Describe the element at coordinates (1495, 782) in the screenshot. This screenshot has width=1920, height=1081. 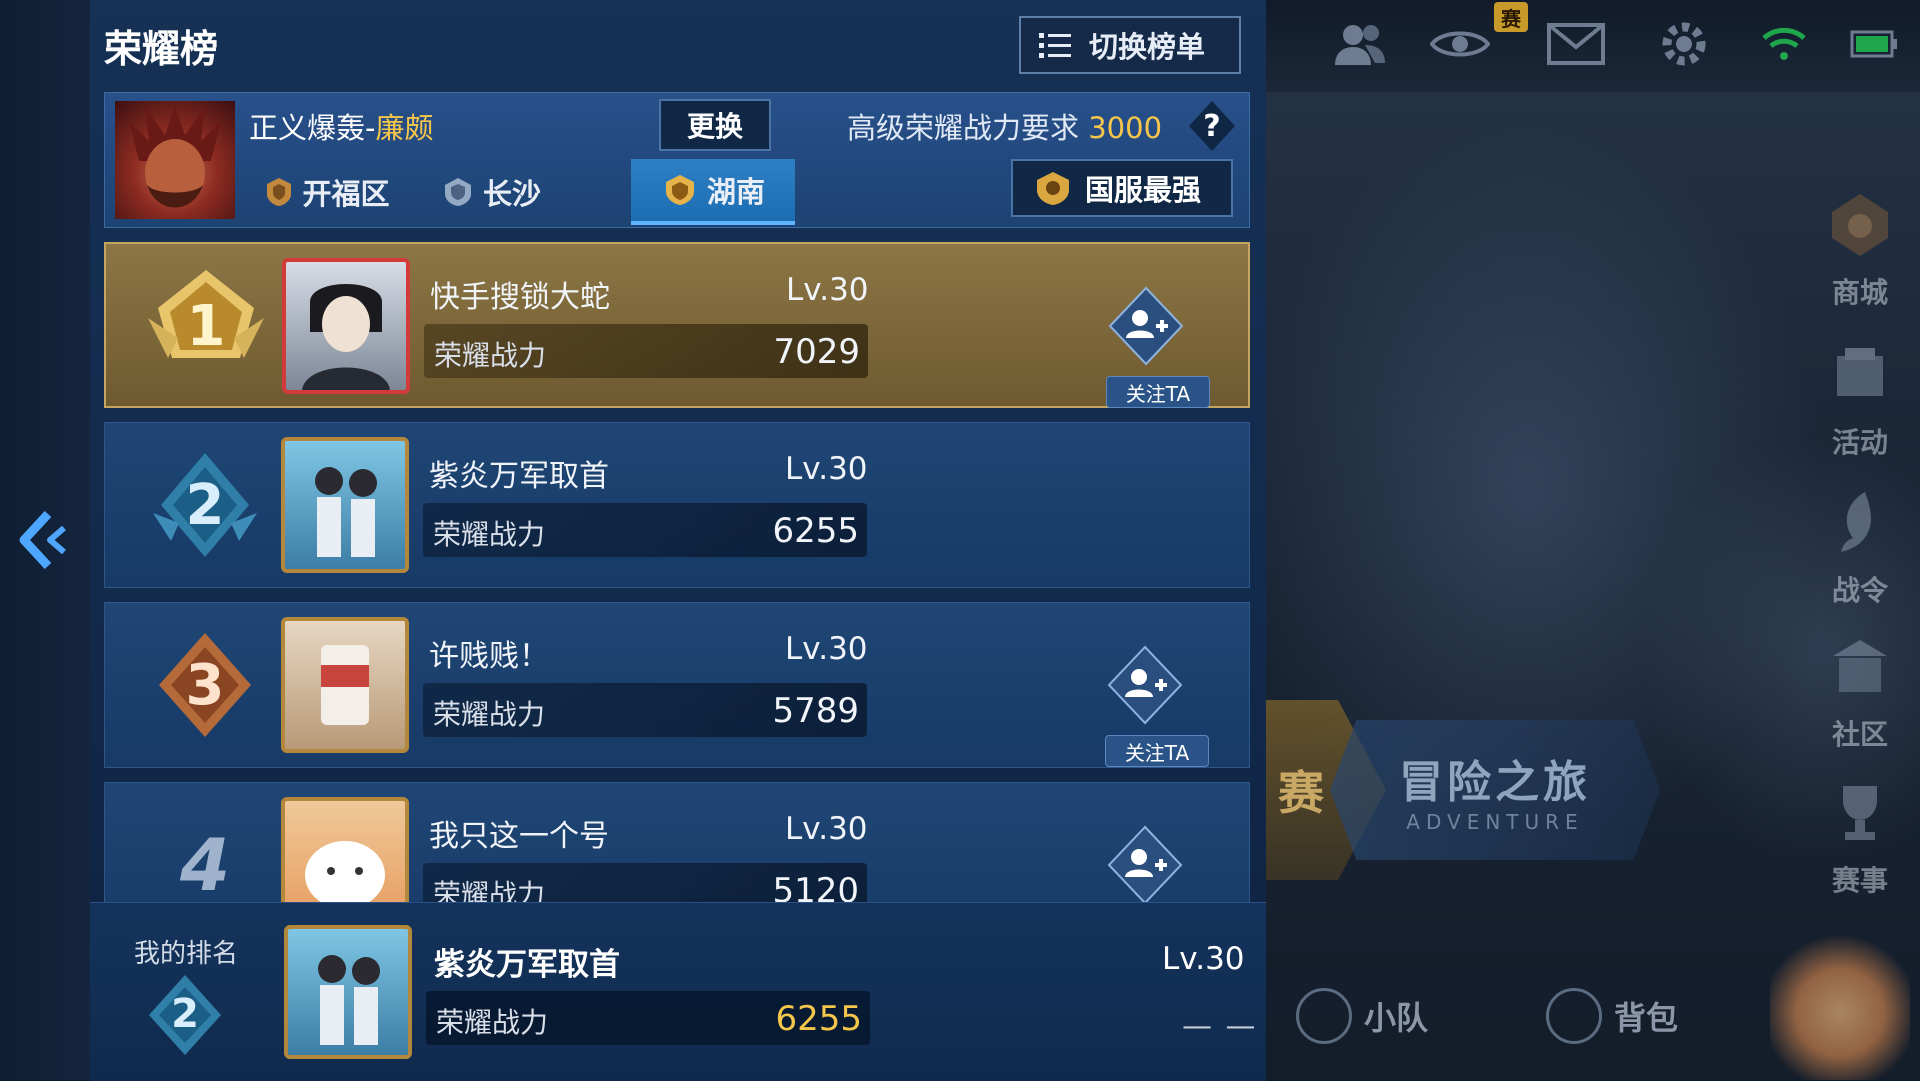
I see `adventure-title: 冒险之旅` at that location.